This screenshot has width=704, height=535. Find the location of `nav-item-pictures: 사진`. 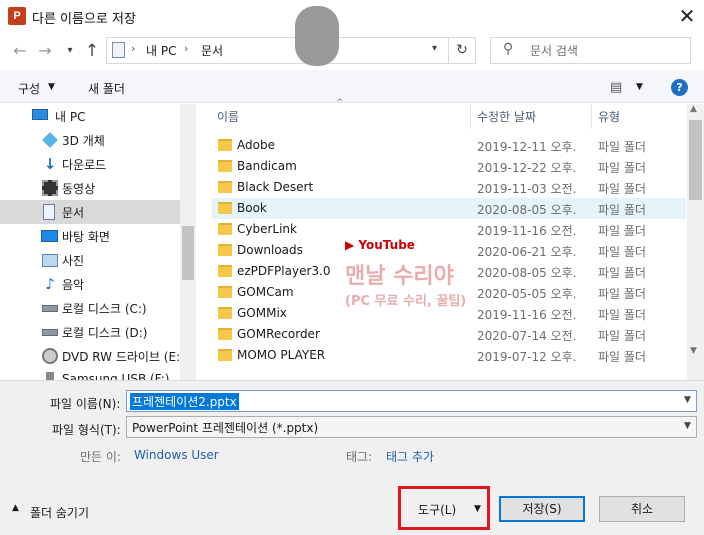

nav-item-pictures: 사진 is located at coordinates (90, 260).